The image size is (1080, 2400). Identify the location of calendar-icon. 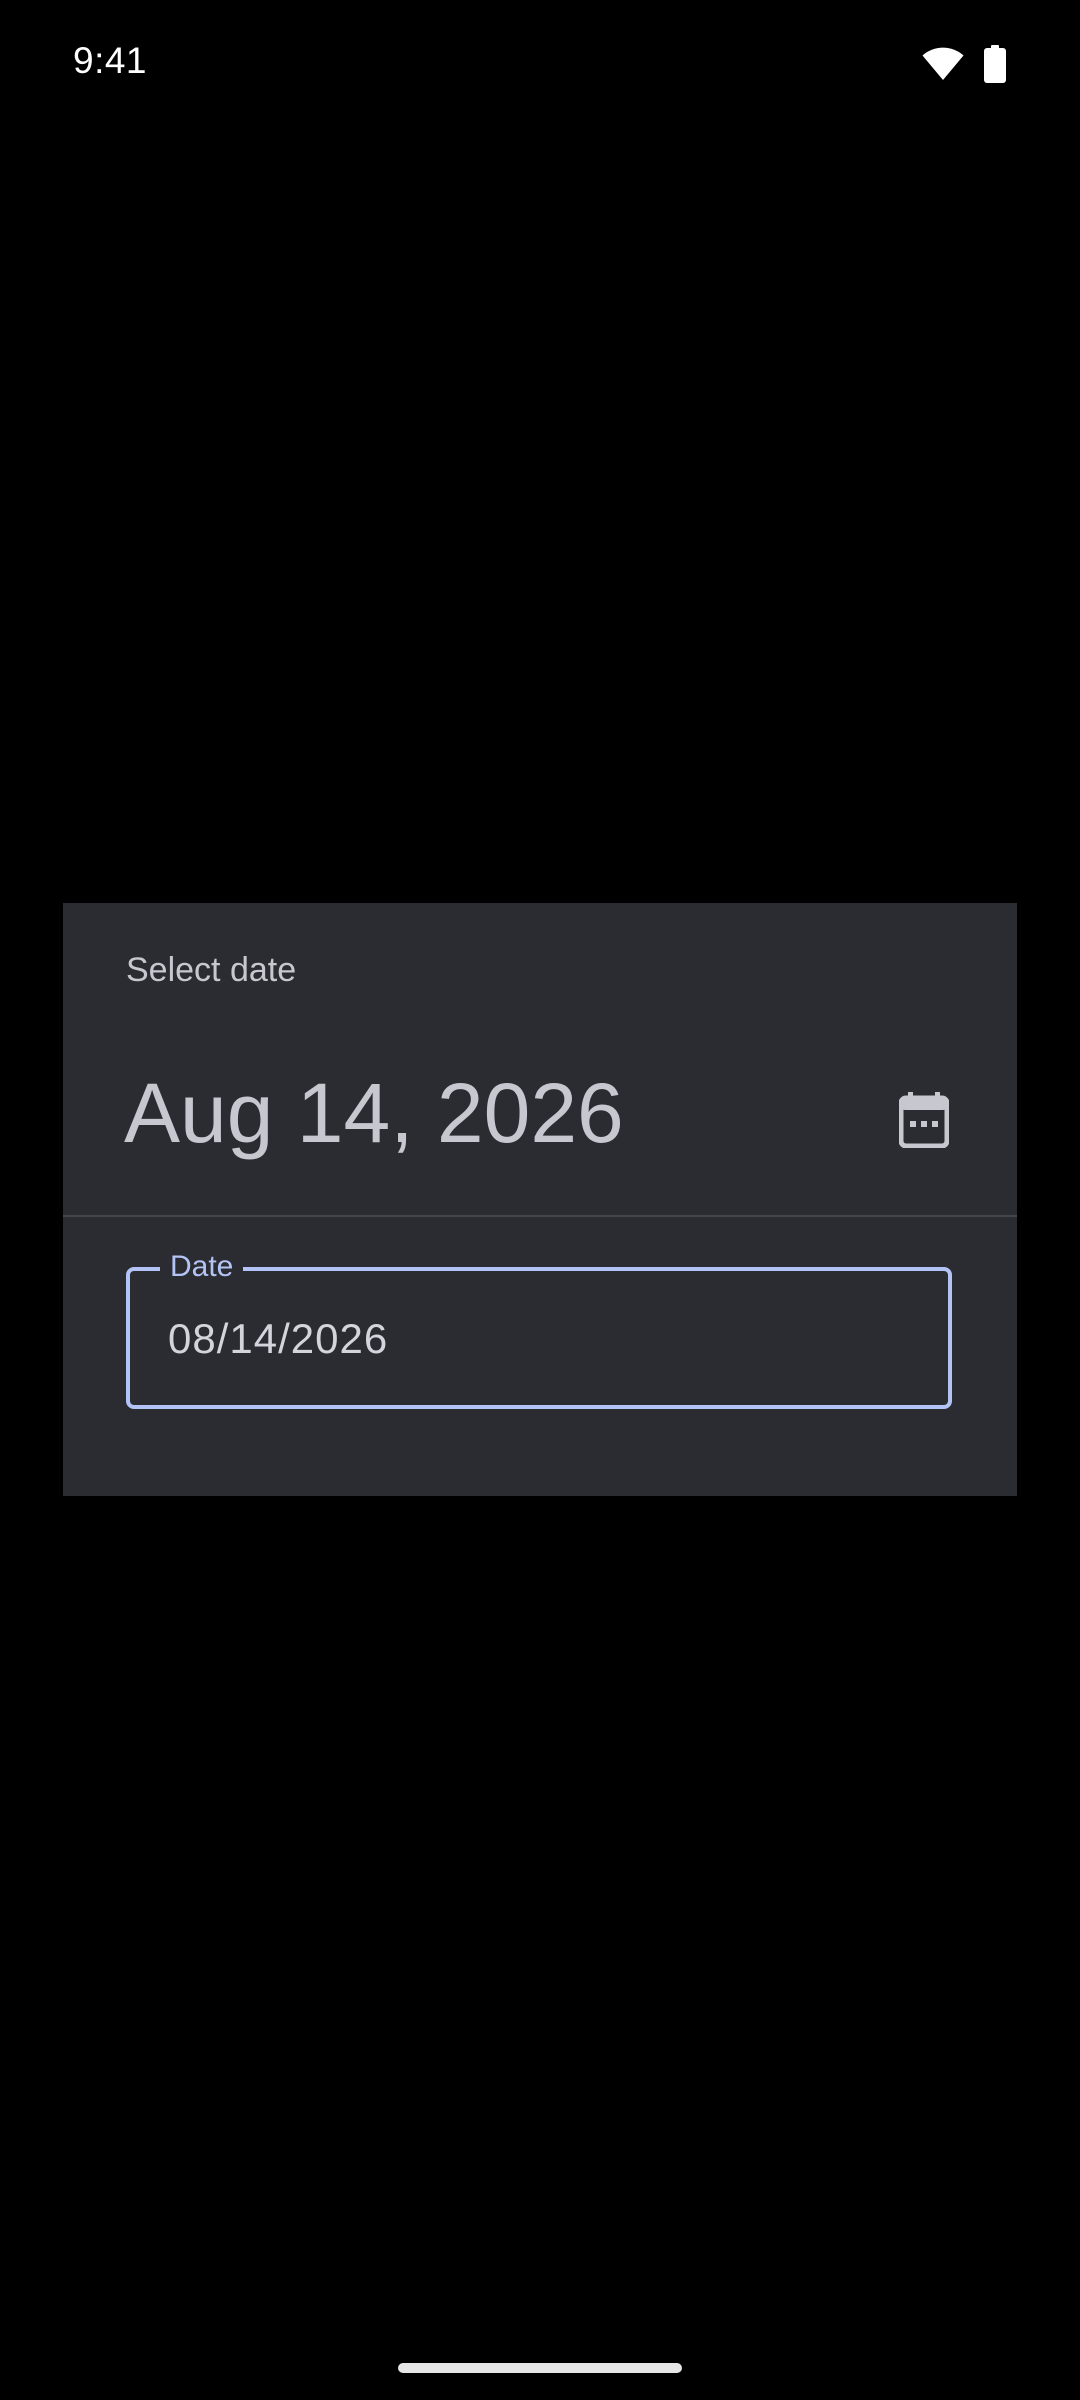
(924, 1122).